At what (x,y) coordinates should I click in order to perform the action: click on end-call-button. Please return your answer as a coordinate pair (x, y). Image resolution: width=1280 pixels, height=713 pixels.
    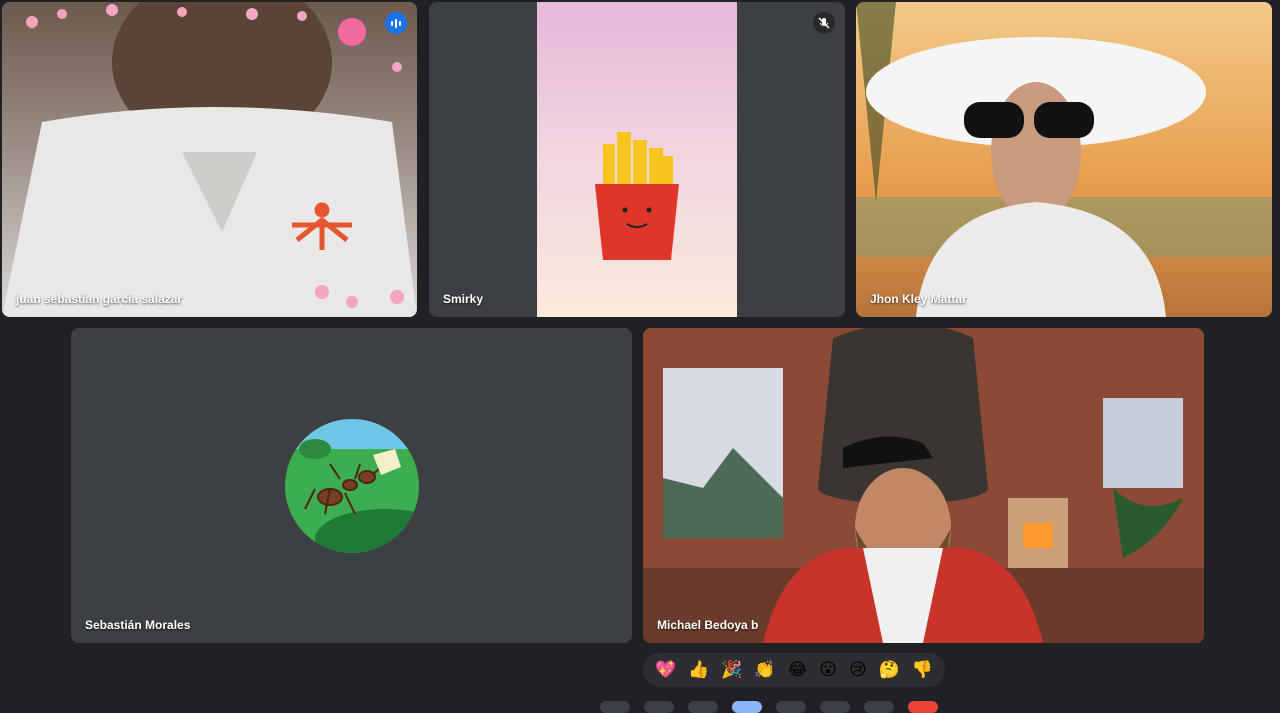
    Looking at the image, I should click on (923, 707).